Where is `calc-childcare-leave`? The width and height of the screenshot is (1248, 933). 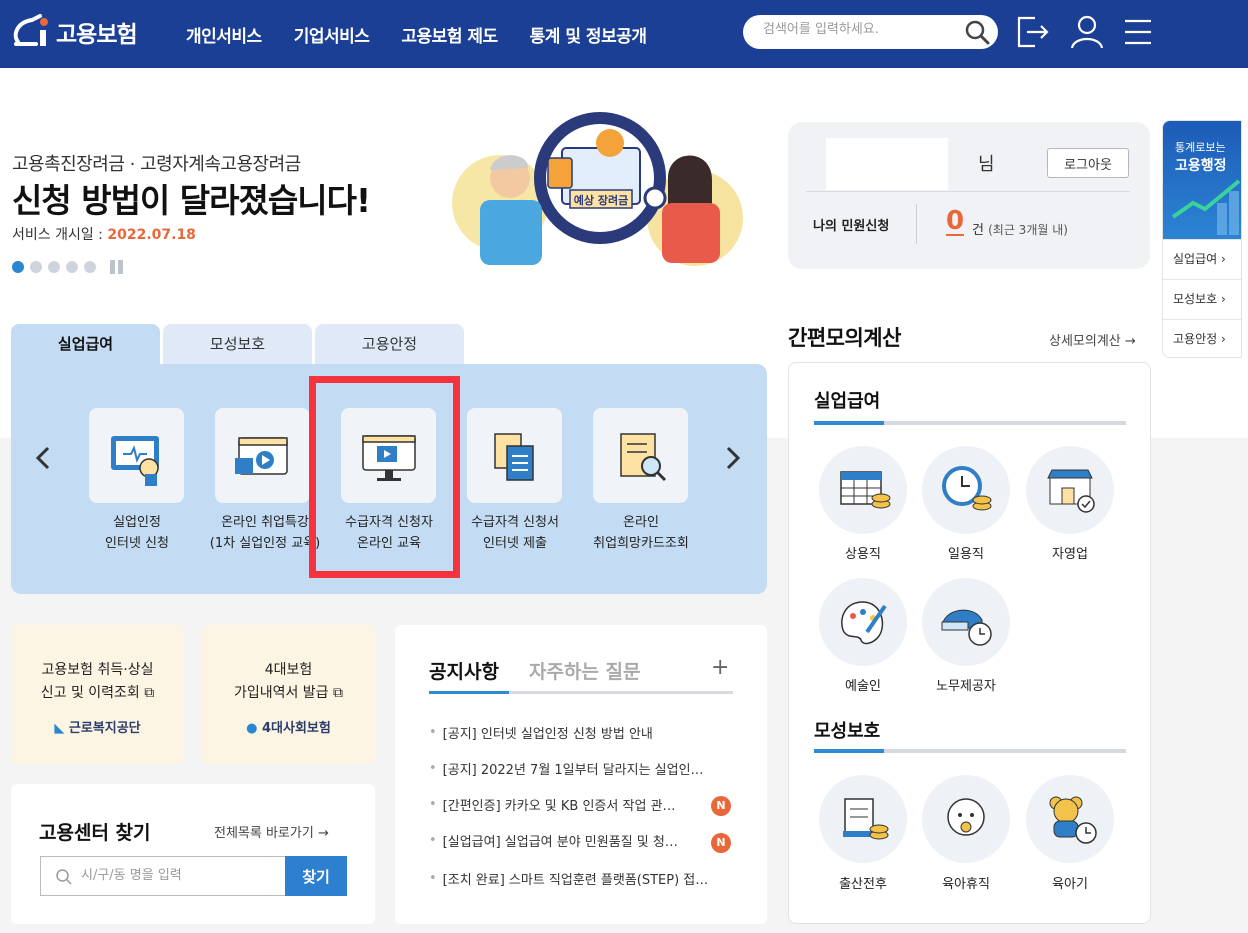
calc-childcare-leave is located at coordinates (966, 819).